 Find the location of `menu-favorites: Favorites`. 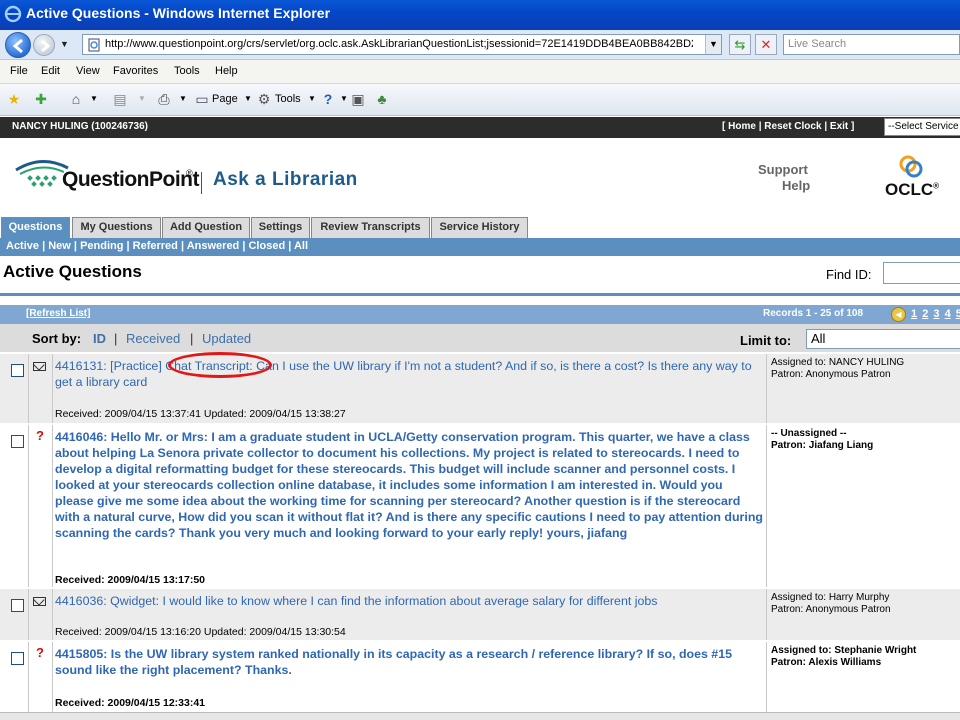

menu-favorites: Favorites is located at coordinates (135, 71).